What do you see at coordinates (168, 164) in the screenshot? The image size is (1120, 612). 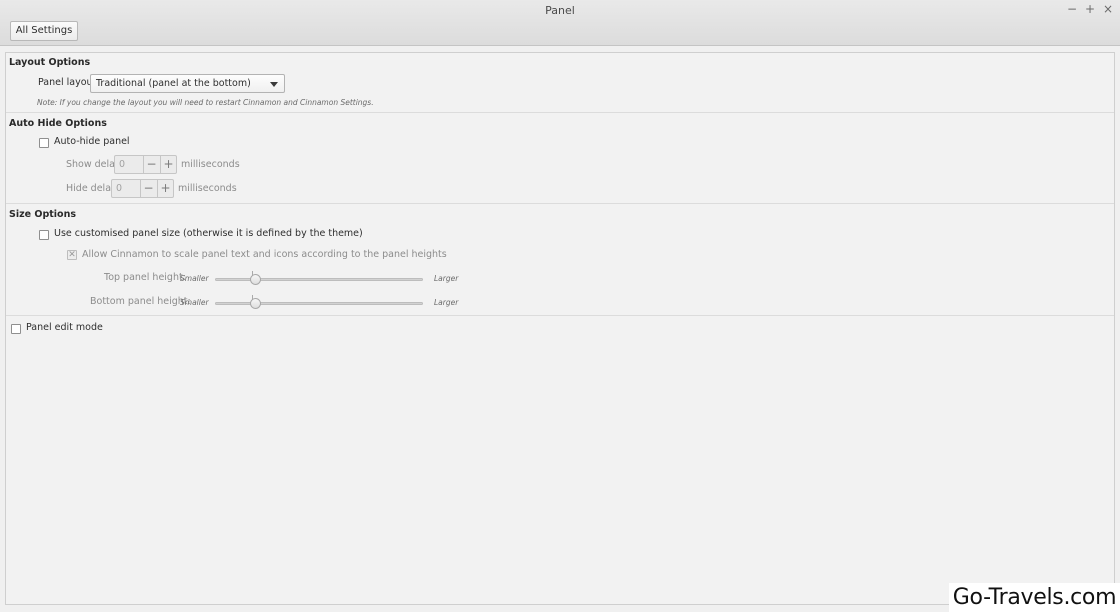 I see `show-delay-increment-button: +` at bounding box center [168, 164].